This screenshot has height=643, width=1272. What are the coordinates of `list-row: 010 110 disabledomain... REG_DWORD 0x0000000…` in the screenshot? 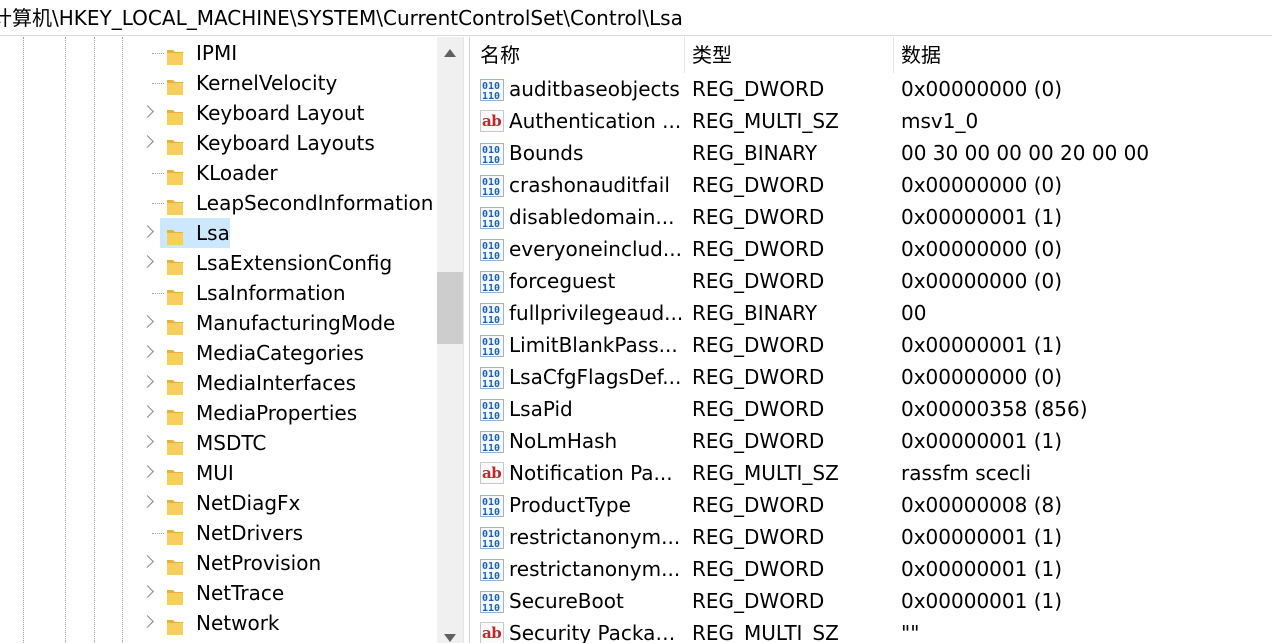 It's located at (871, 217).